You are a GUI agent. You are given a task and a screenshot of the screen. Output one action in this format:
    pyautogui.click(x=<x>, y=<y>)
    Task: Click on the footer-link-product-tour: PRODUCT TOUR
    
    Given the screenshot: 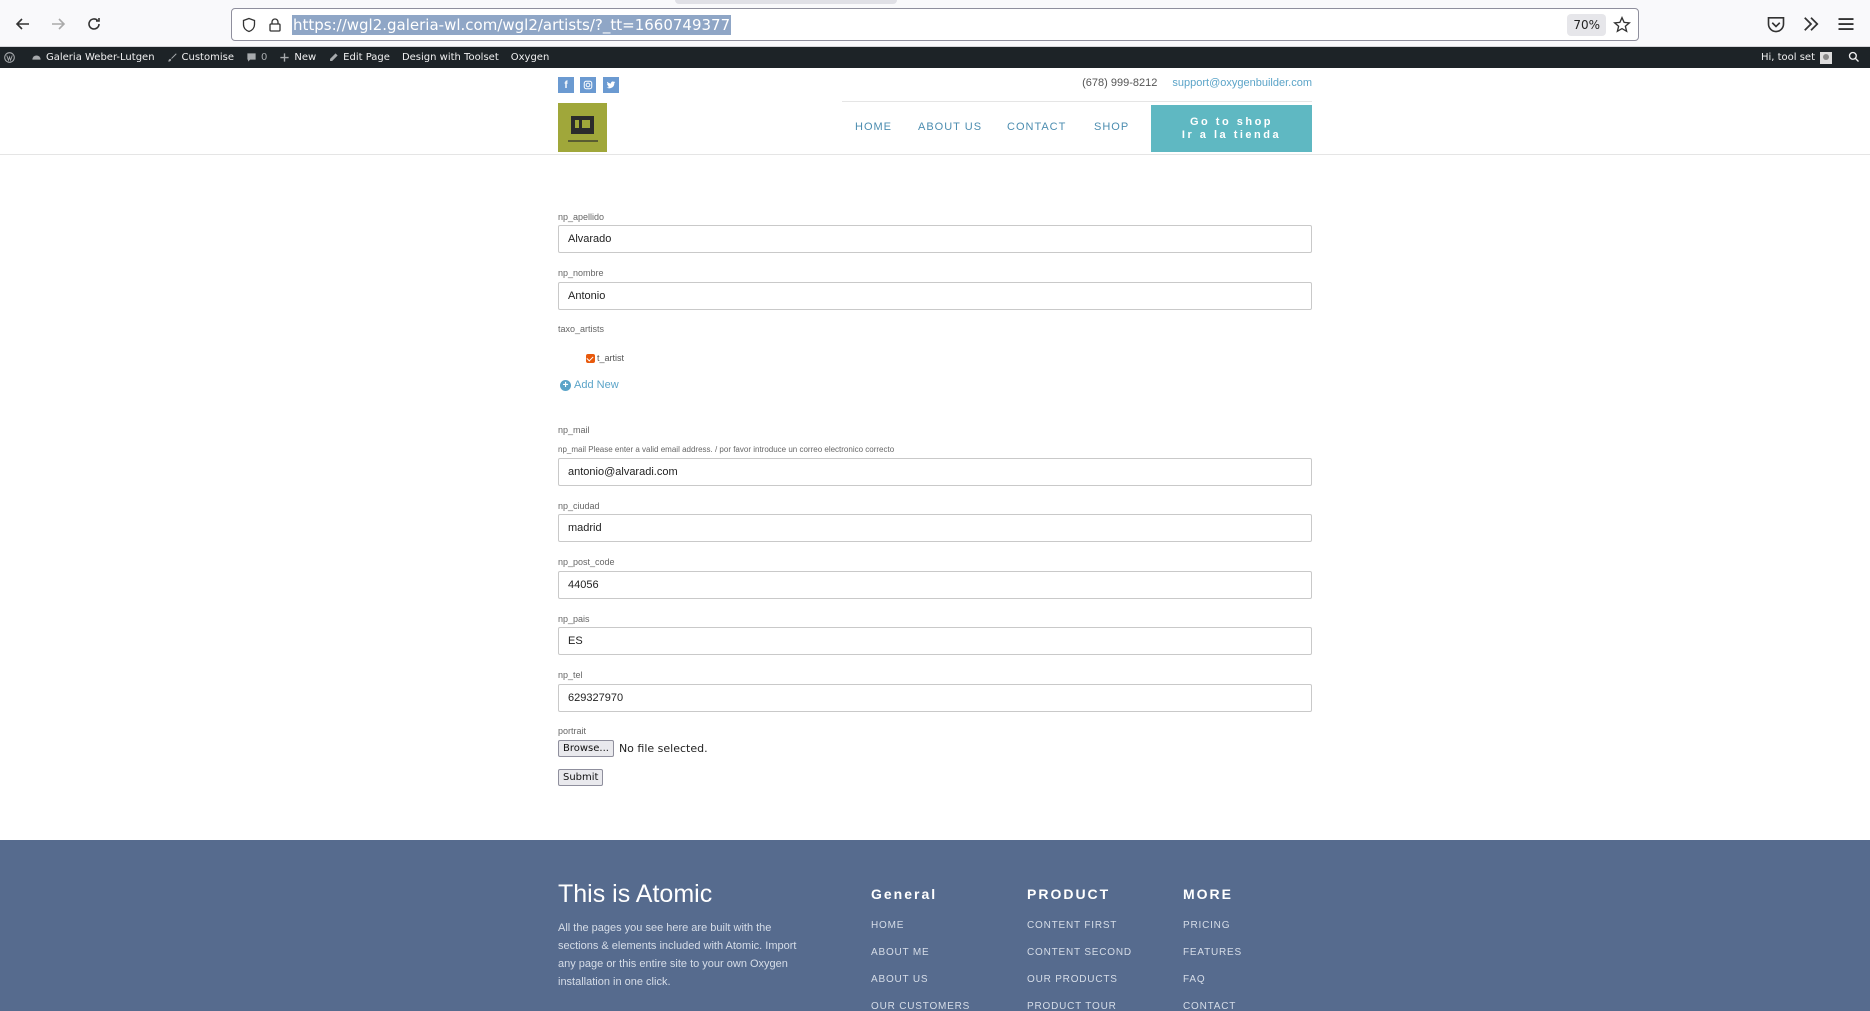 What is the action you would take?
    pyautogui.click(x=1072, y=1006)
    